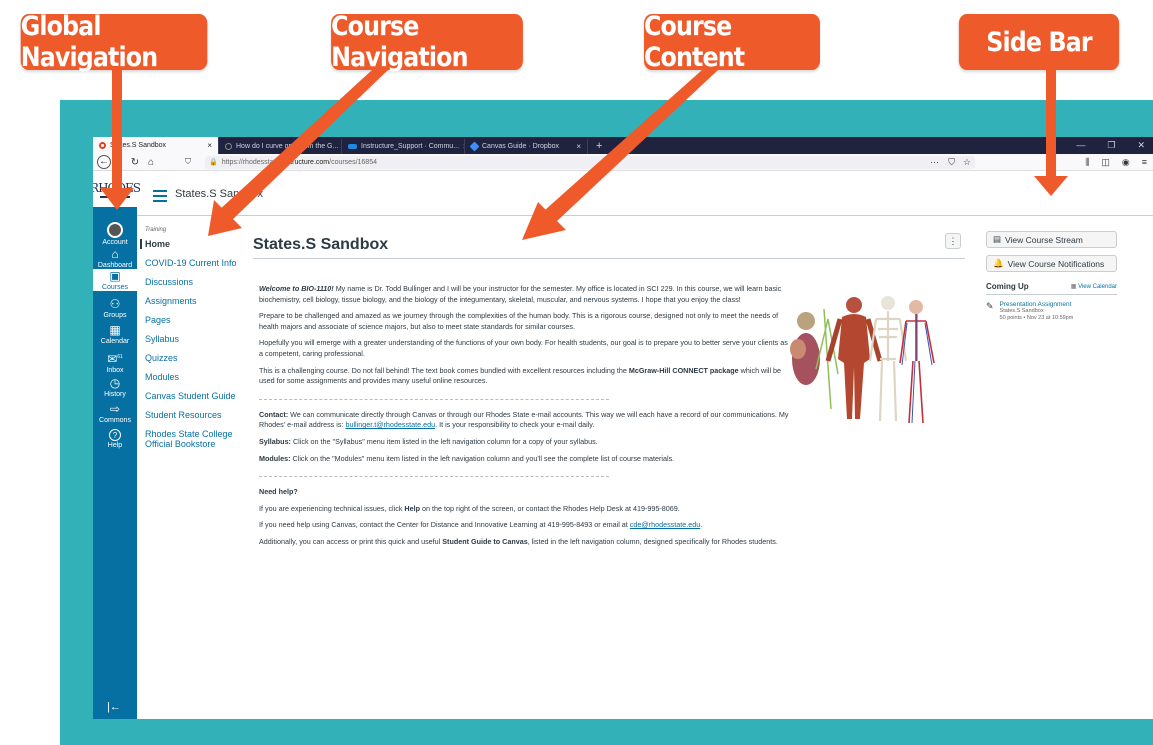 Image resolution: width=1153 pixels, height=745 pixels. I want to click on close-window-icon: ✕, so click(1141, 145).